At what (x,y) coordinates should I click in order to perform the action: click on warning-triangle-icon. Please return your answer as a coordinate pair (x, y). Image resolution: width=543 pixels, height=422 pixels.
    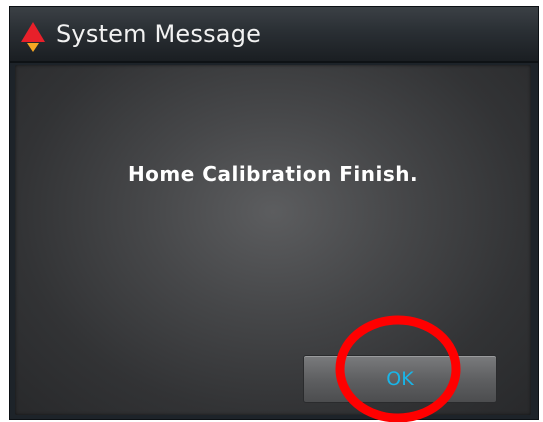
    Looking at the image, I should click on (33, 37).